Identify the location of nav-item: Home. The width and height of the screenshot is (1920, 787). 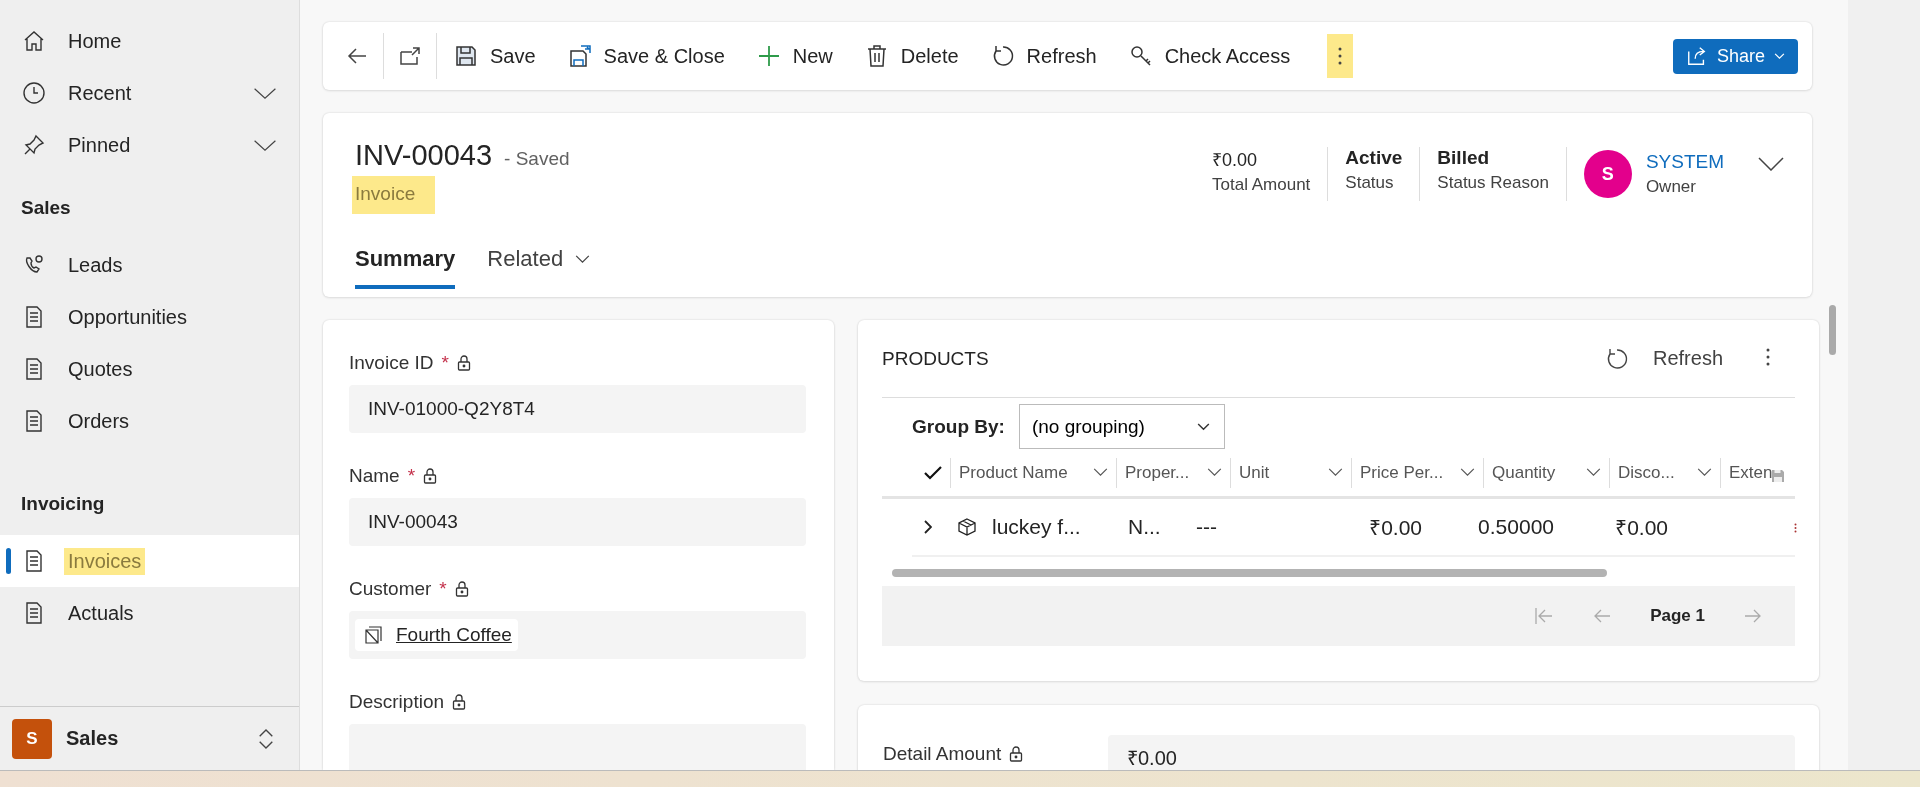
(149, 41).